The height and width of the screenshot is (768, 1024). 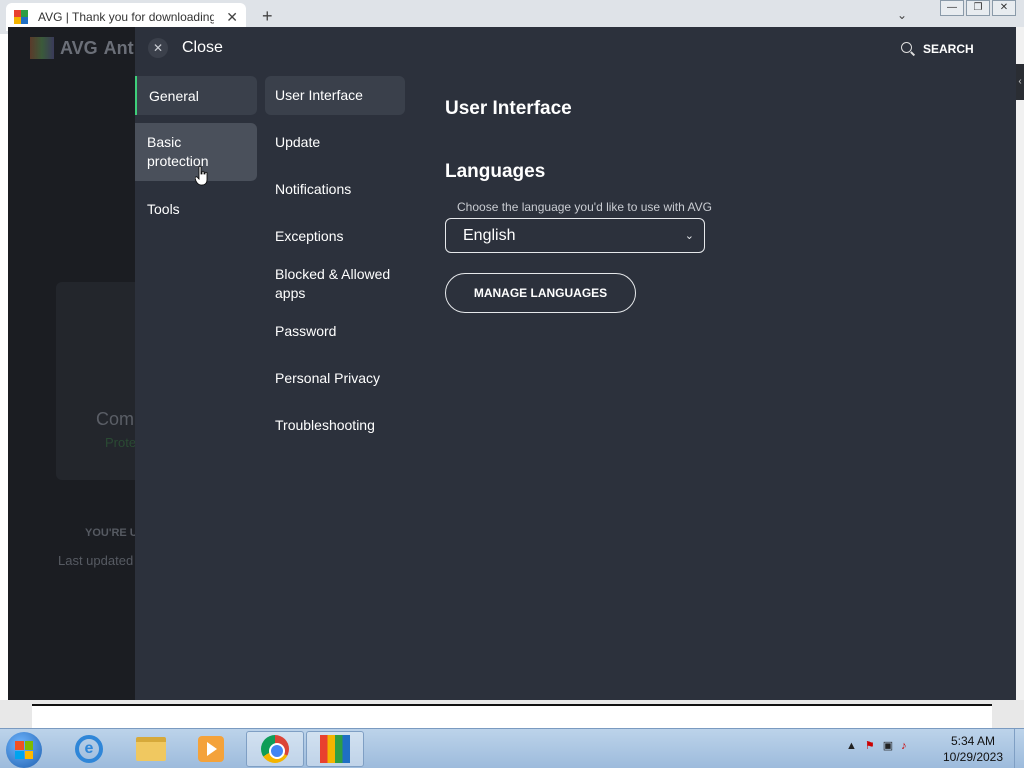 What do you see at coordinates (42, 48) in the screenshot?
I see `avg-logo-icon` at bounding box center [42, 48].